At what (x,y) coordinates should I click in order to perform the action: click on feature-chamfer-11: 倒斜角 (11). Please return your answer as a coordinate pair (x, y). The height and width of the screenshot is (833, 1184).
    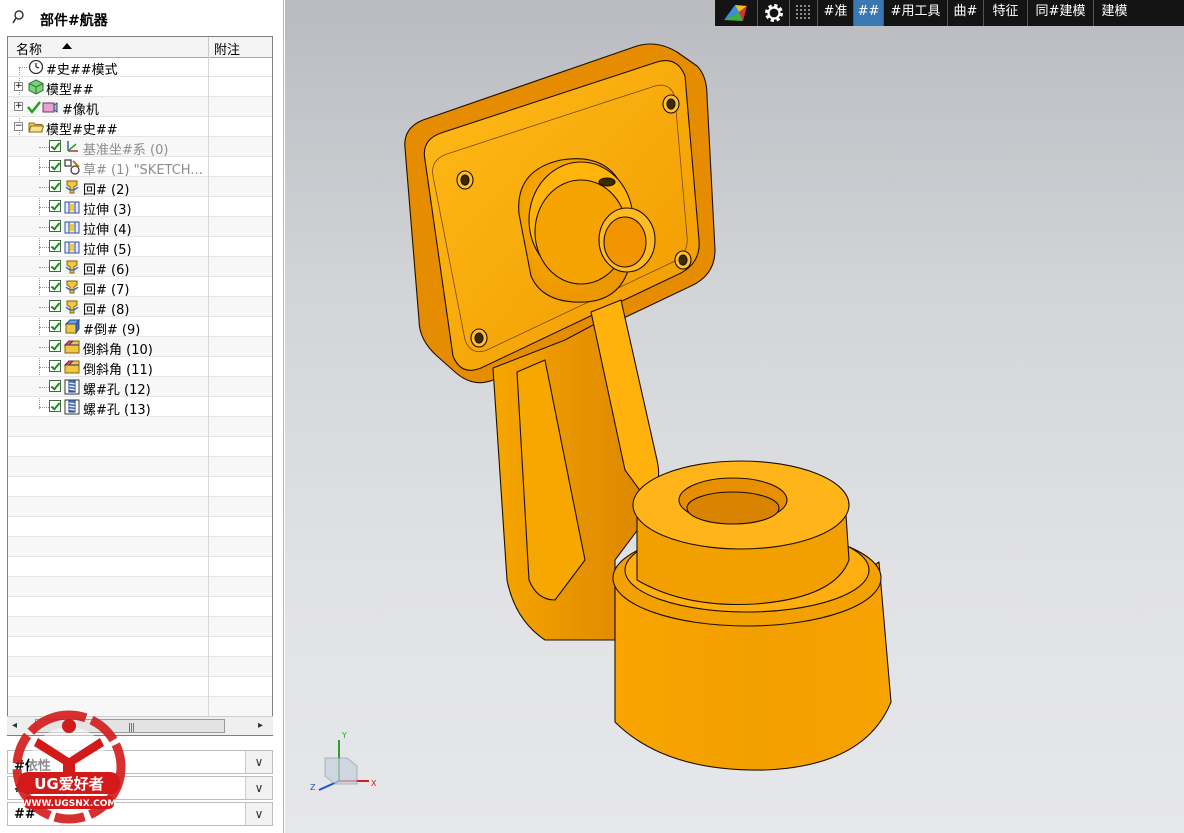
    Looking at the image, I should click on (140, 367).